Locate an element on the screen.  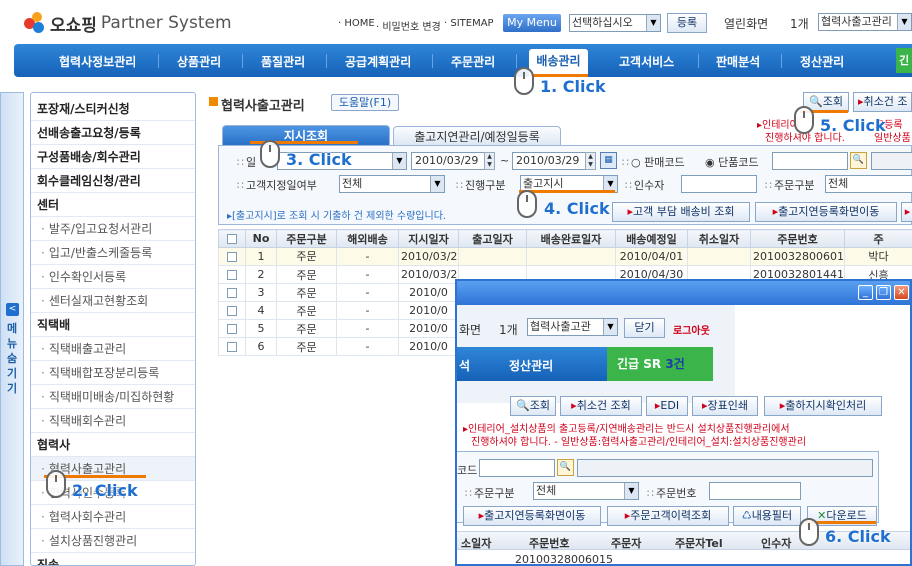
logout-link: 로그아웃 is located at coordinates (691, 329).